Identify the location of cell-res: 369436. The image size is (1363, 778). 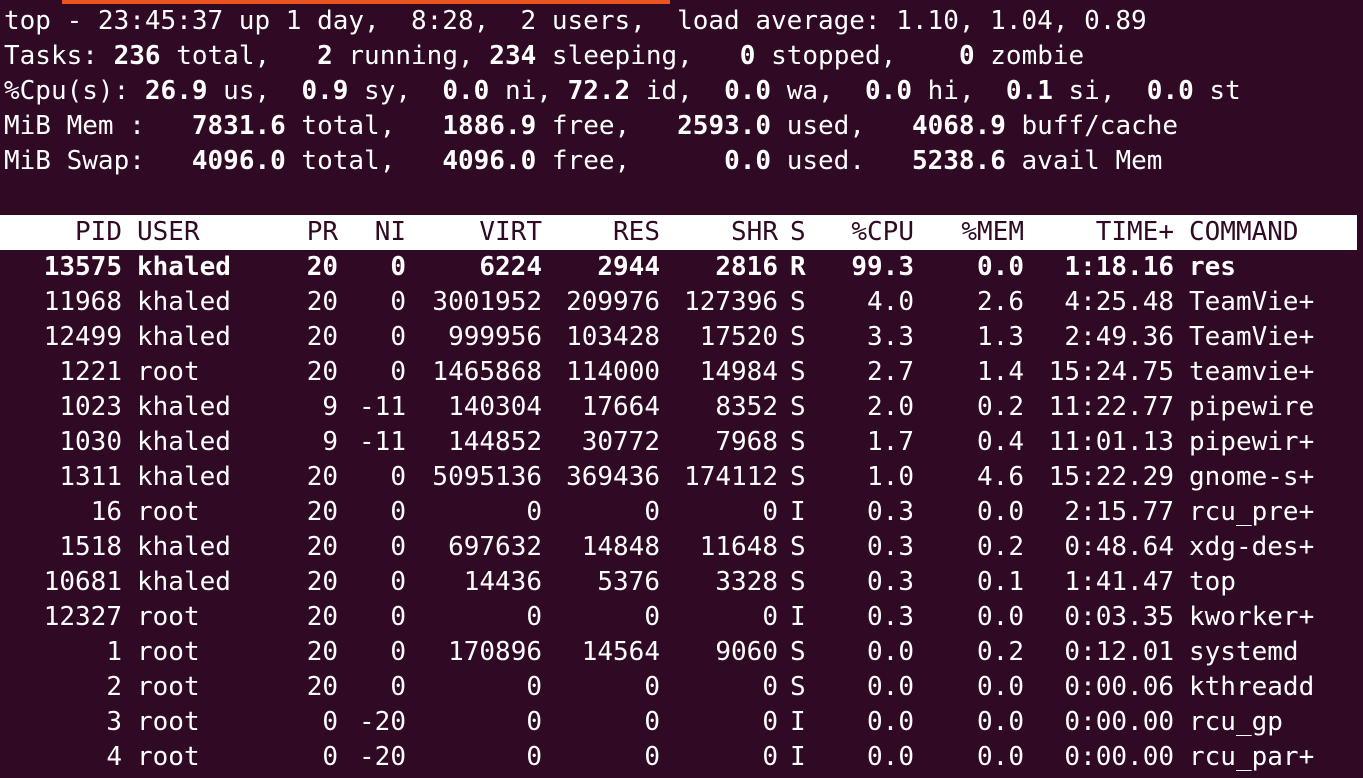
(613, 477).